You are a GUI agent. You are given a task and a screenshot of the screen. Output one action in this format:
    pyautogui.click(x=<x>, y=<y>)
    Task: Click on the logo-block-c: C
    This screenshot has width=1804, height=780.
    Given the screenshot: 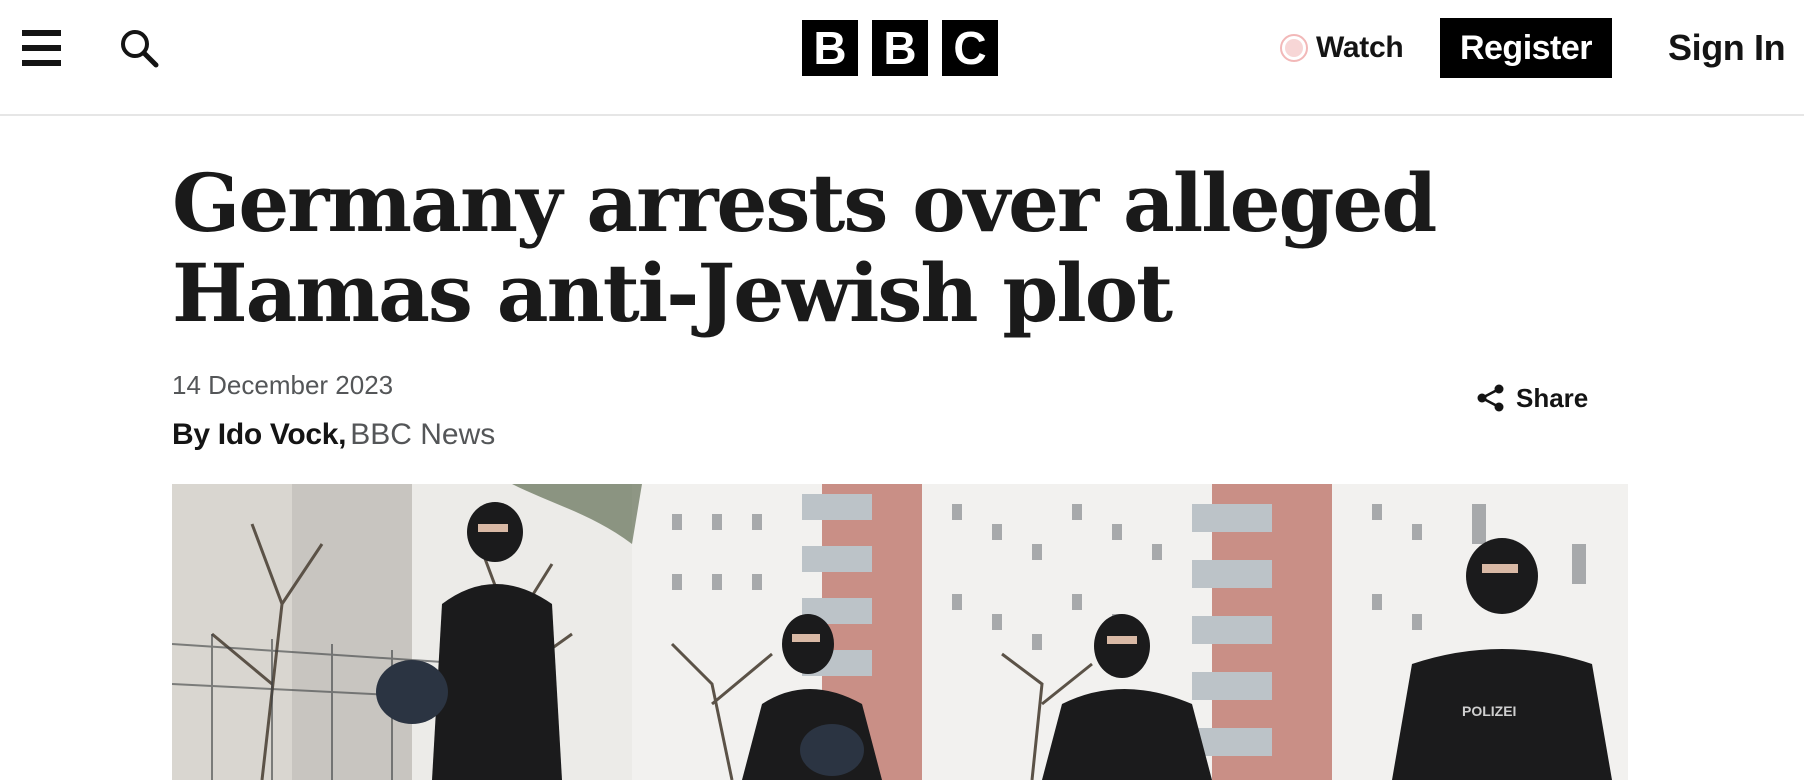 What is the action you would take?
    pyautogui.click(x=970, y=48)
    